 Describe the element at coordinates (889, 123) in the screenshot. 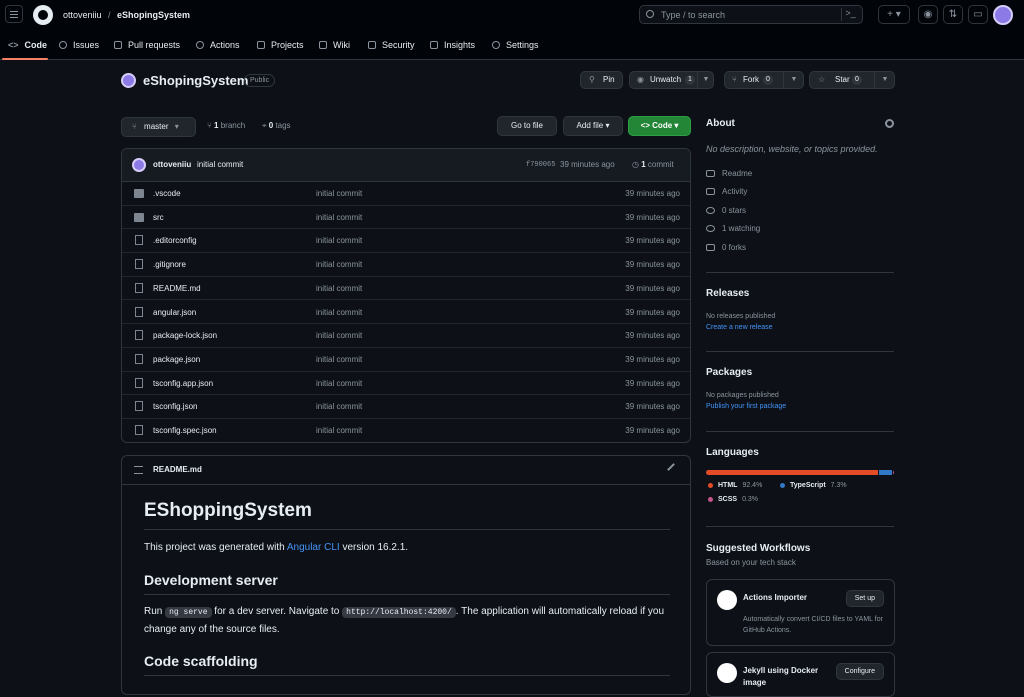

I see `gear-icon` at that location.